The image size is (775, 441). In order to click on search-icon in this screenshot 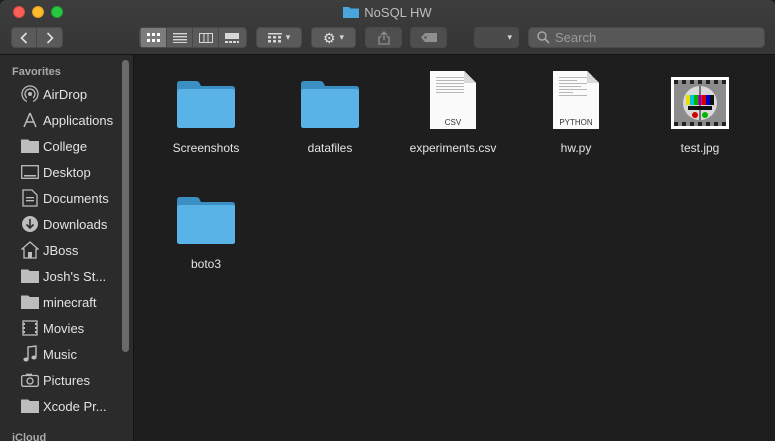, I will do `click(543, 37)`.